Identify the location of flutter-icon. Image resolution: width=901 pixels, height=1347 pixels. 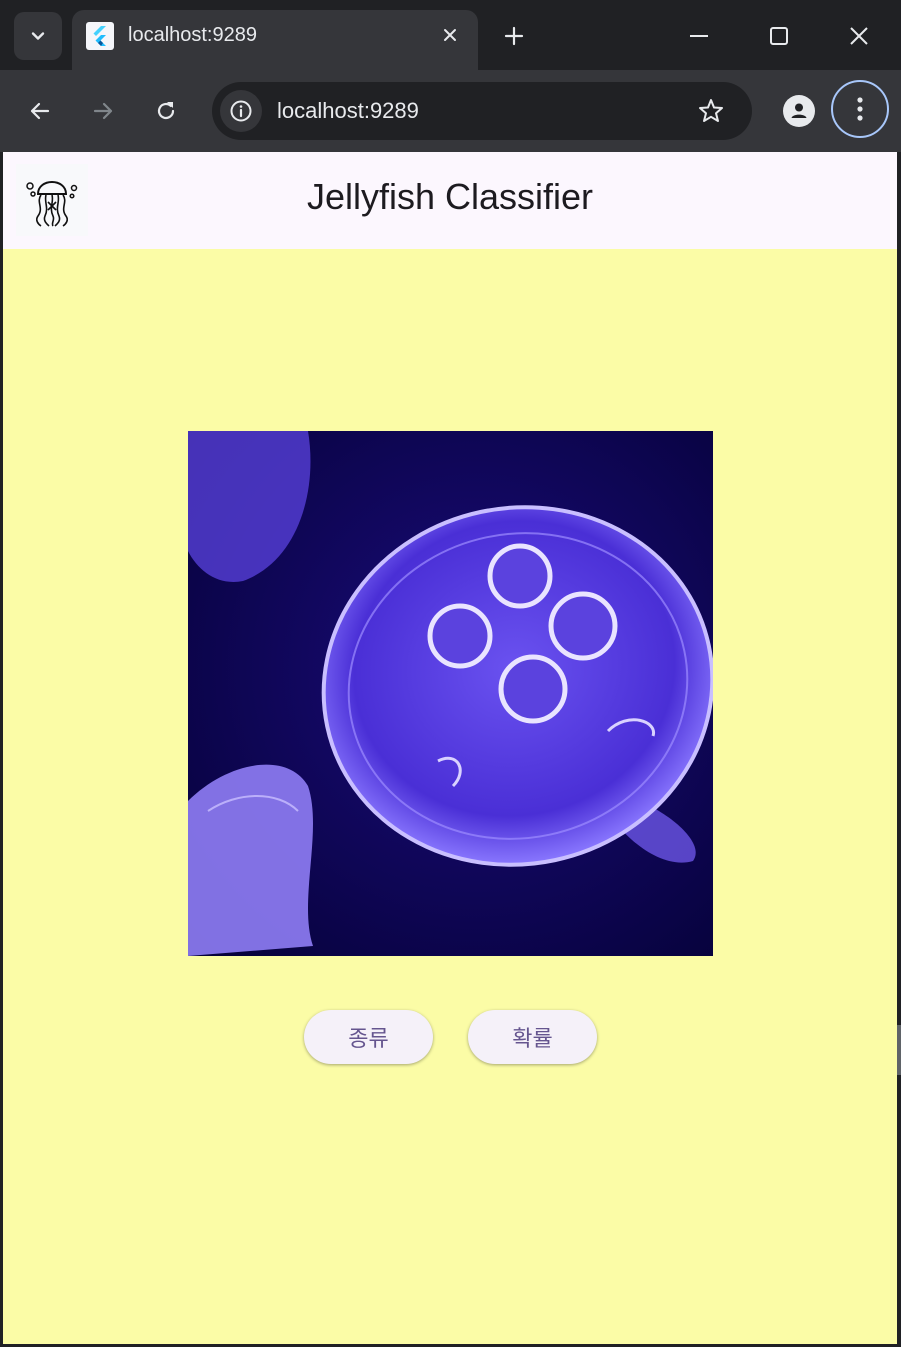
(100, 36).